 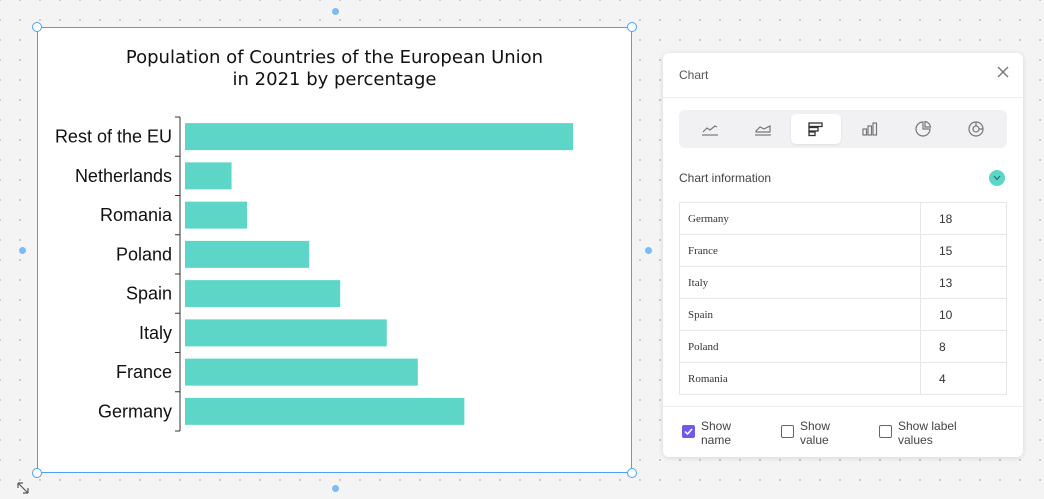 What do you see at coordinates (135, 411) in the screenshot?
I see `category-label: Germany` at bounding box center [135, 411].